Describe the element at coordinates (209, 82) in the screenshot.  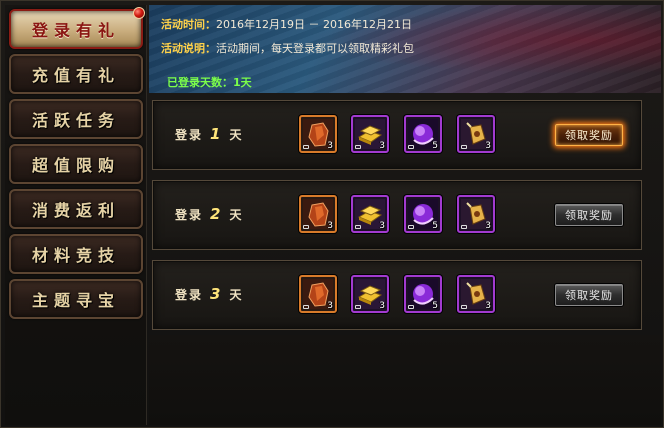
I see `login-days-status: 已登录天数：1天` at that location.